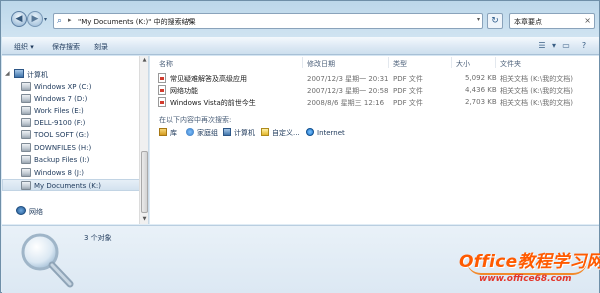 This screenshot has height=293, width=600. What do you see at coordinates (61, 99) in the screenshot?
I see `nav-item-label: Windows 7 (D:)` at bounding box center [61, 99].